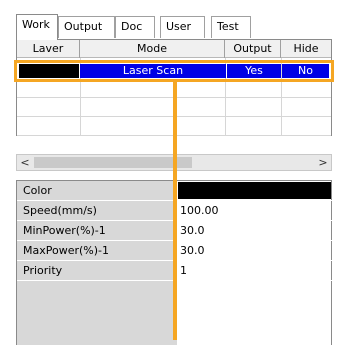 The height and width of the screenshot is (345, 339). I want to click on tab-test: Test, so click(231, 27).